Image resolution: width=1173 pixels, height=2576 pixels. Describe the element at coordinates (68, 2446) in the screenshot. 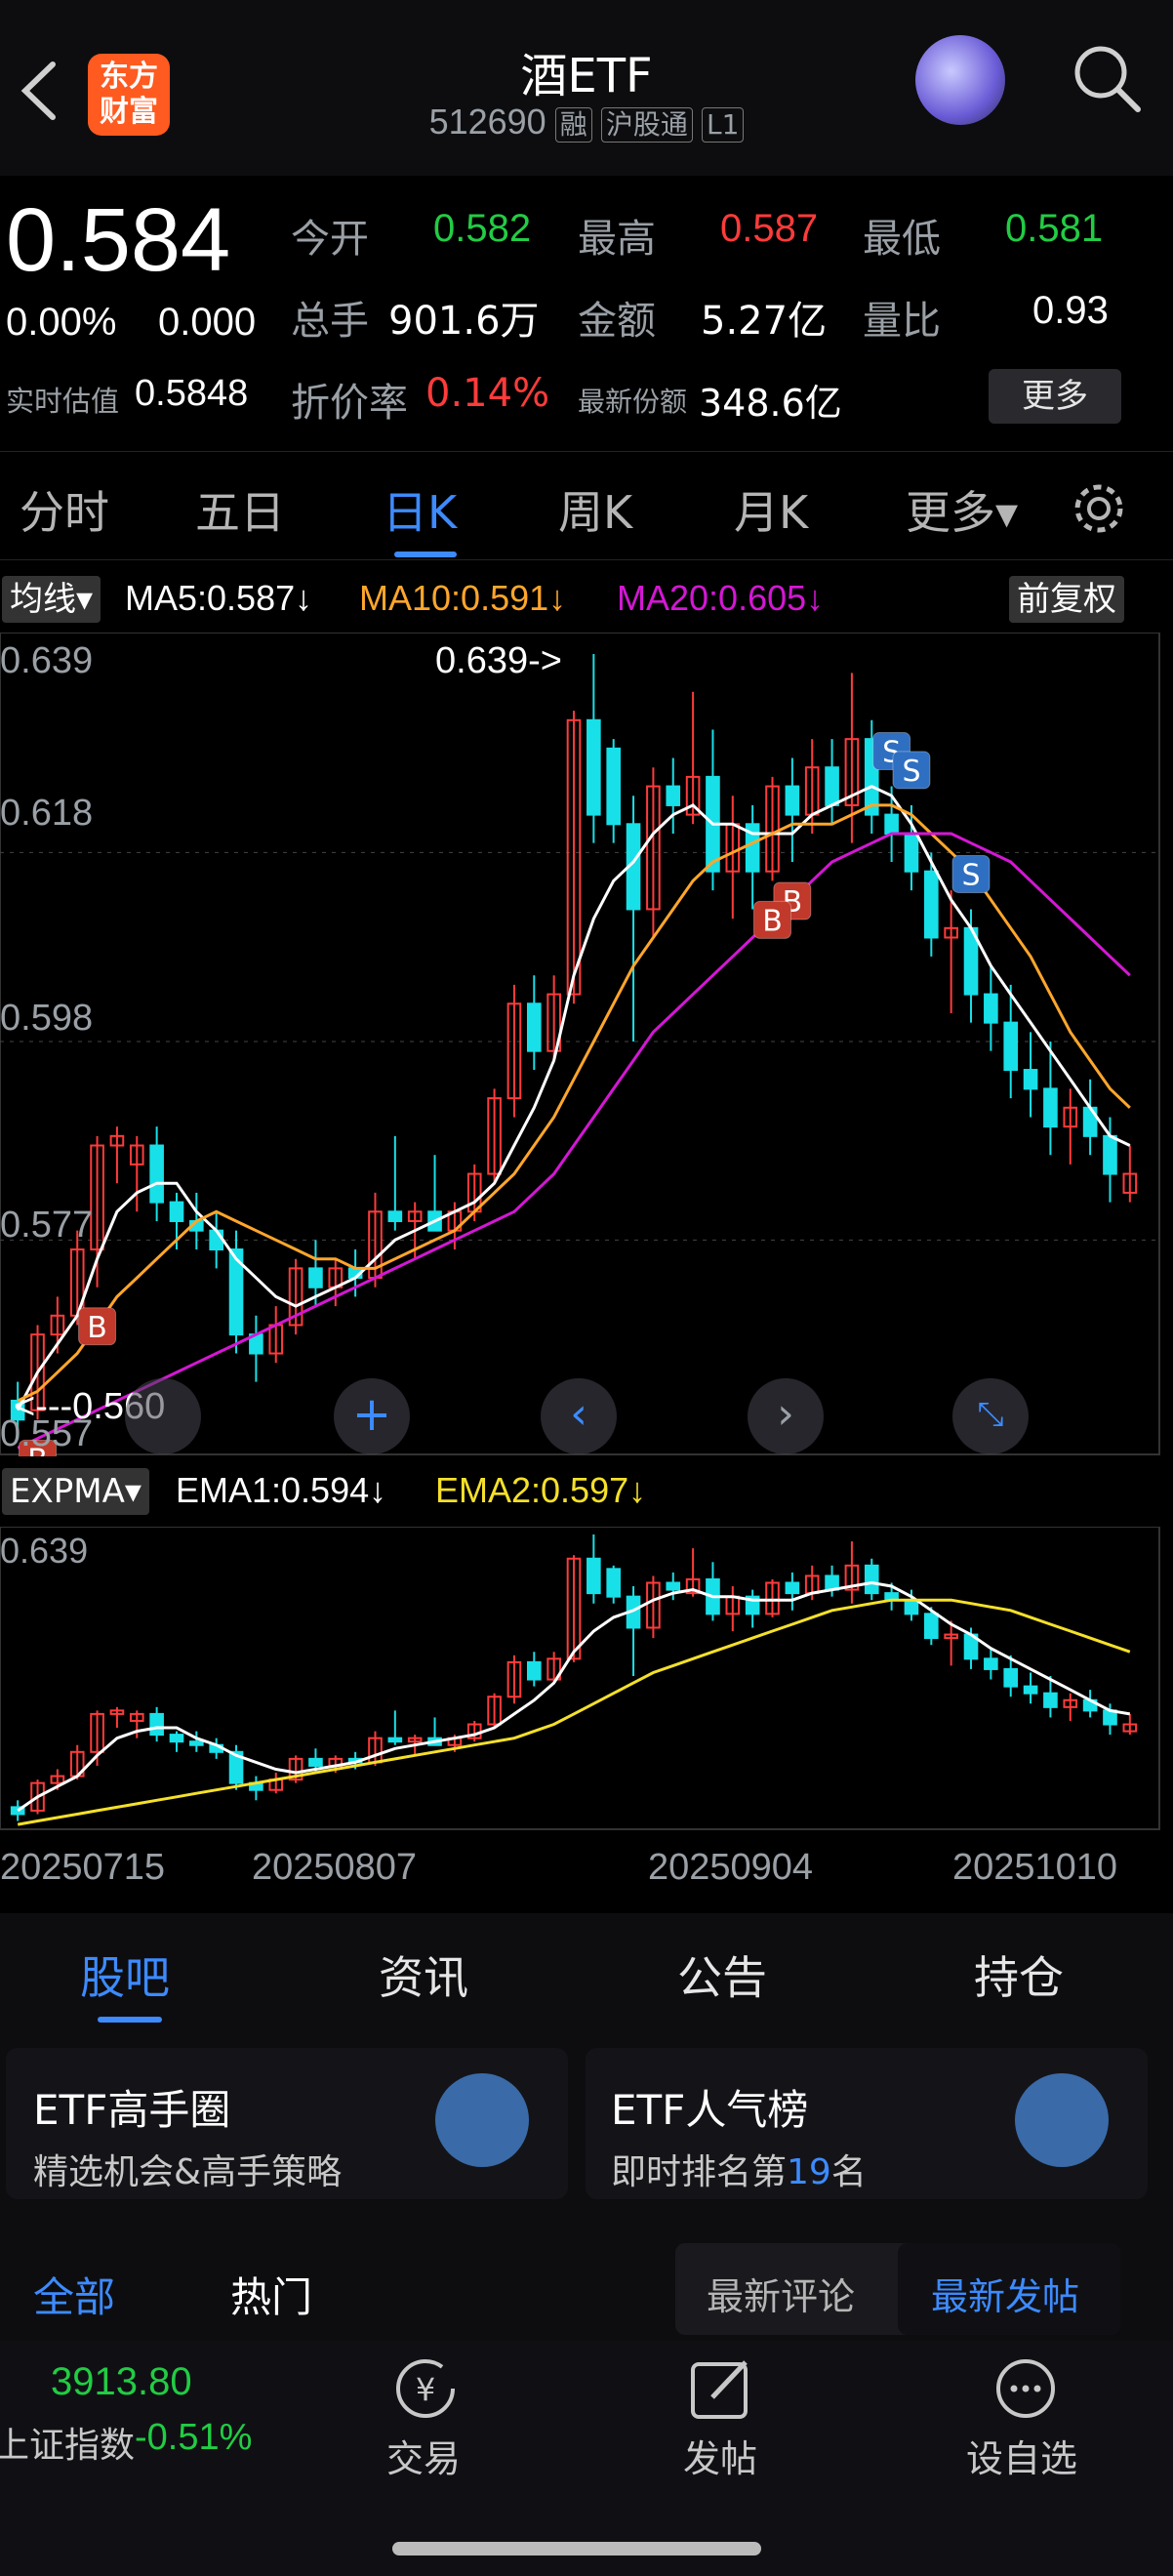

I see `index-name: 上证指数` at that location.